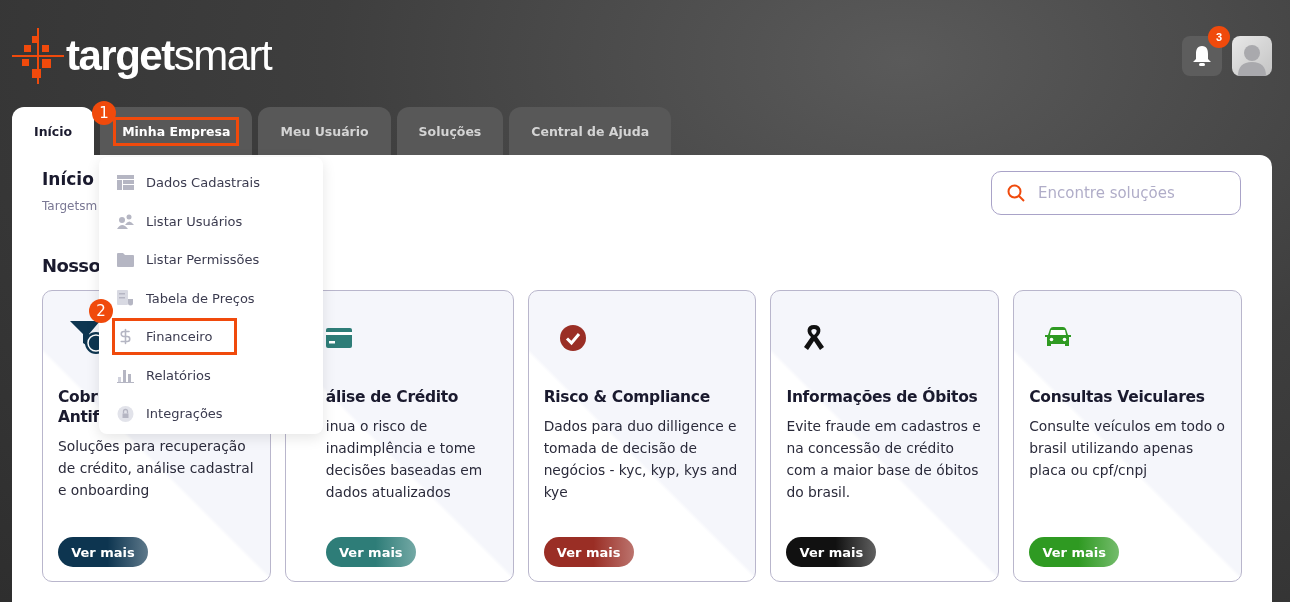 Image resolution: width=1290 pixels, height=602 pixels. I want to click on card-title: Cobr, so click(78, 397).